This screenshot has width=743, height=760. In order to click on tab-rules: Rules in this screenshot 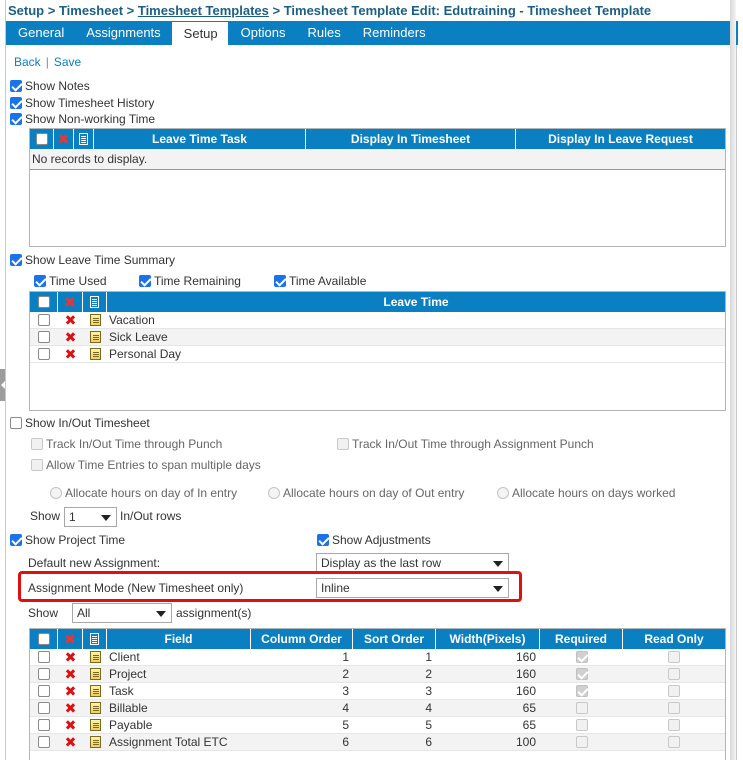, I will do `click(322, 33)`.